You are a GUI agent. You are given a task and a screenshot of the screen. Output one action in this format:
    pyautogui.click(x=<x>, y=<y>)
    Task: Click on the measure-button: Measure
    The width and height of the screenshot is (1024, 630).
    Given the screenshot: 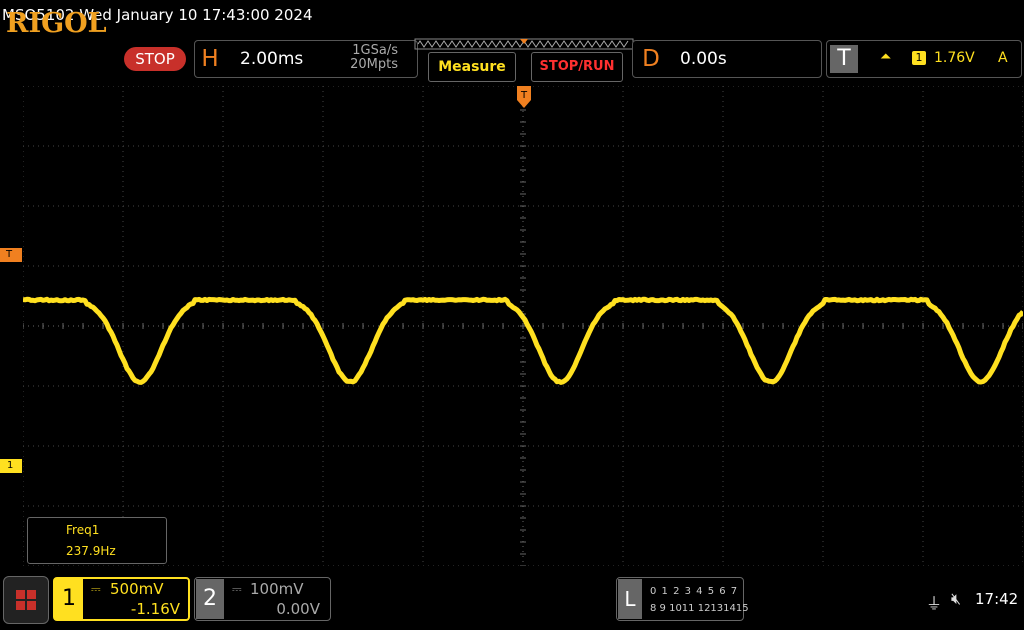 What is the action you would take?
    pyautogui.click(x=472, y=67)
    